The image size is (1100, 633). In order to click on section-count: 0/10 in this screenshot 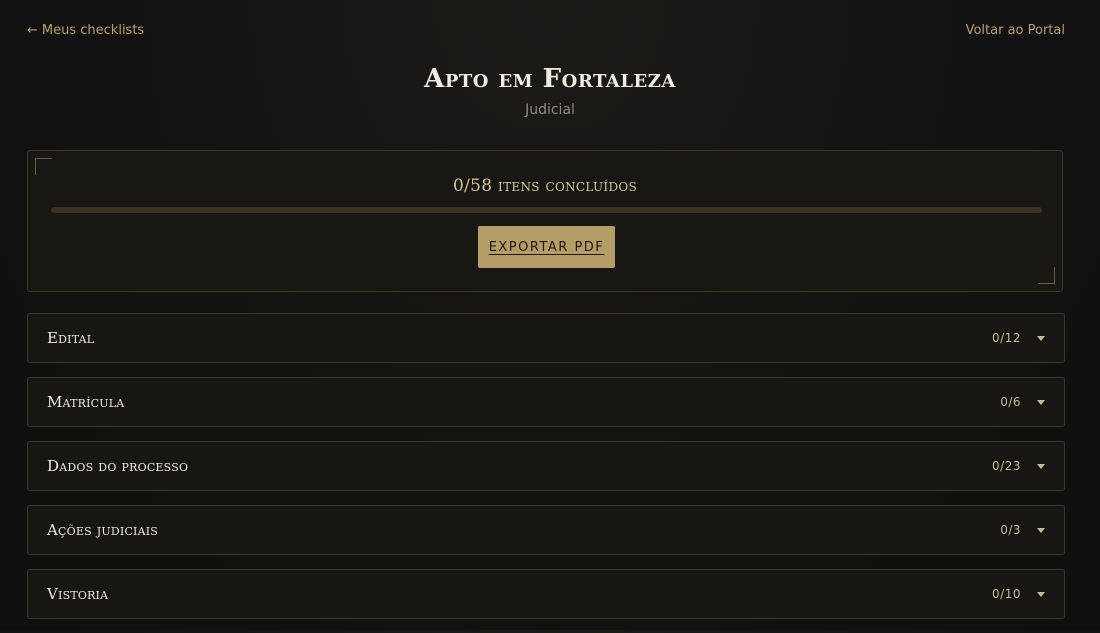, I will do `click(1006, 594)`.